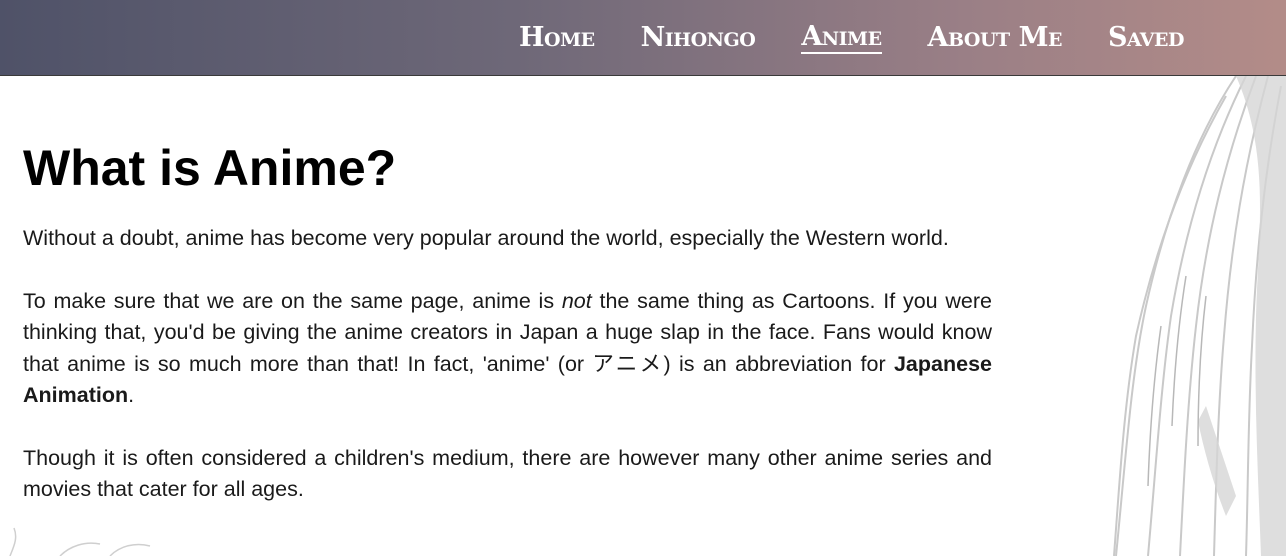 The width and height of the screenshot is (1286, 556). Describe the element at coordinates (995, 38) in the screenshot. I see `nav-link-about-me: About Me` at that location.